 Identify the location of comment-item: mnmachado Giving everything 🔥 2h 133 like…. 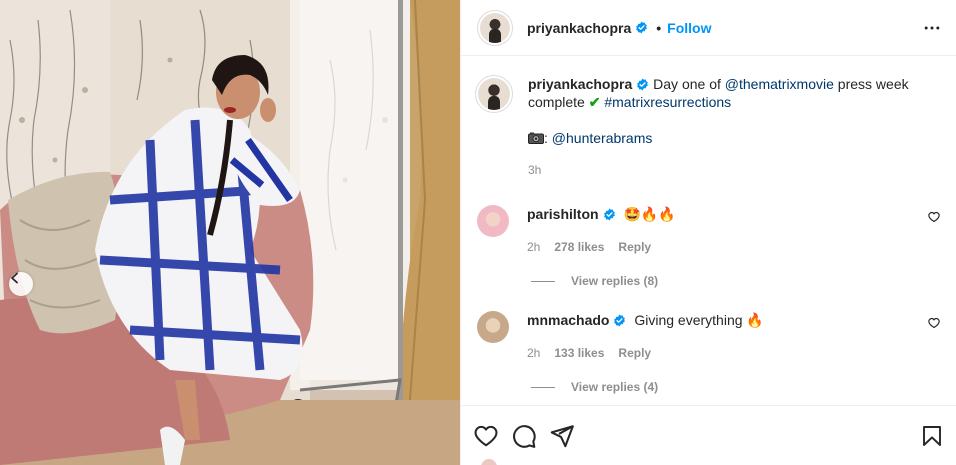
(708, 352).